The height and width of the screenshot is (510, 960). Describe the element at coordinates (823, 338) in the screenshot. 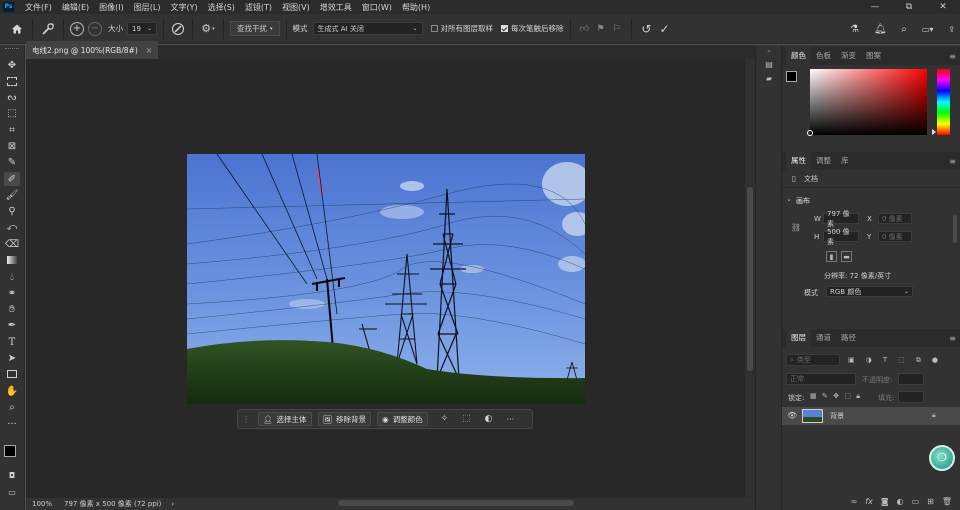

I see `tab-channels: 通道` at that location.